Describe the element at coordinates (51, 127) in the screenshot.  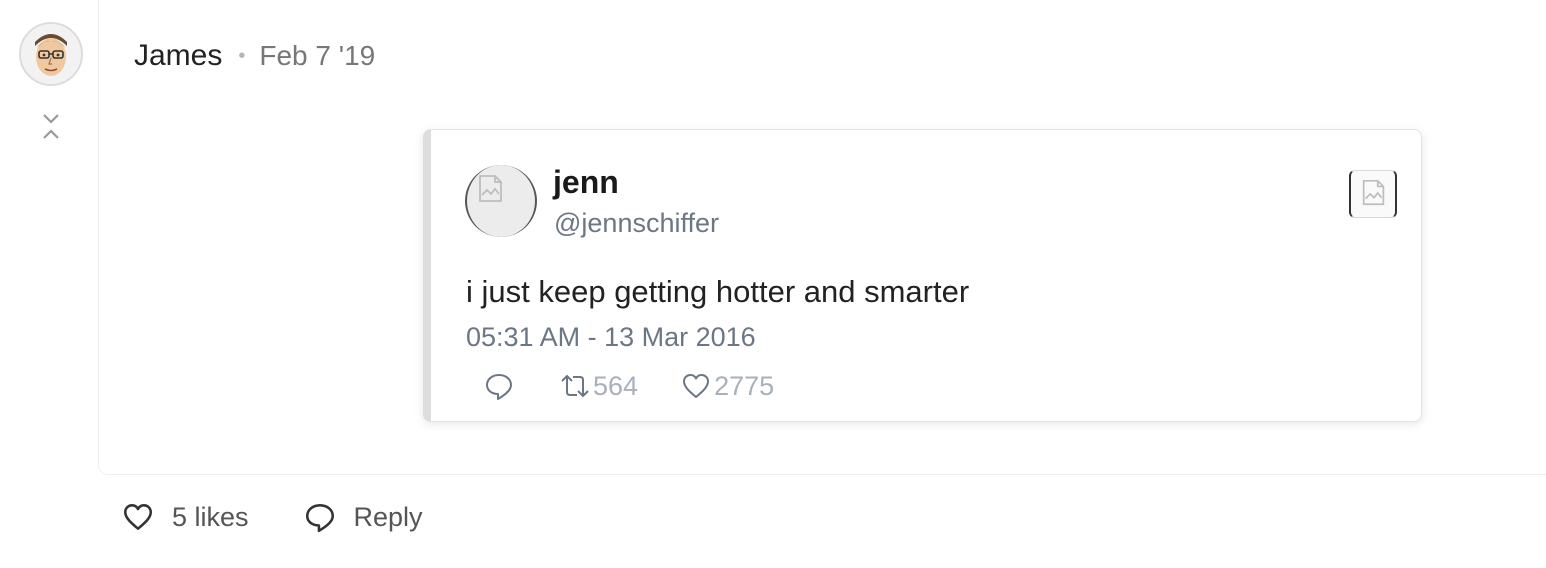
I see `chevron-collapse-icon` at that location.